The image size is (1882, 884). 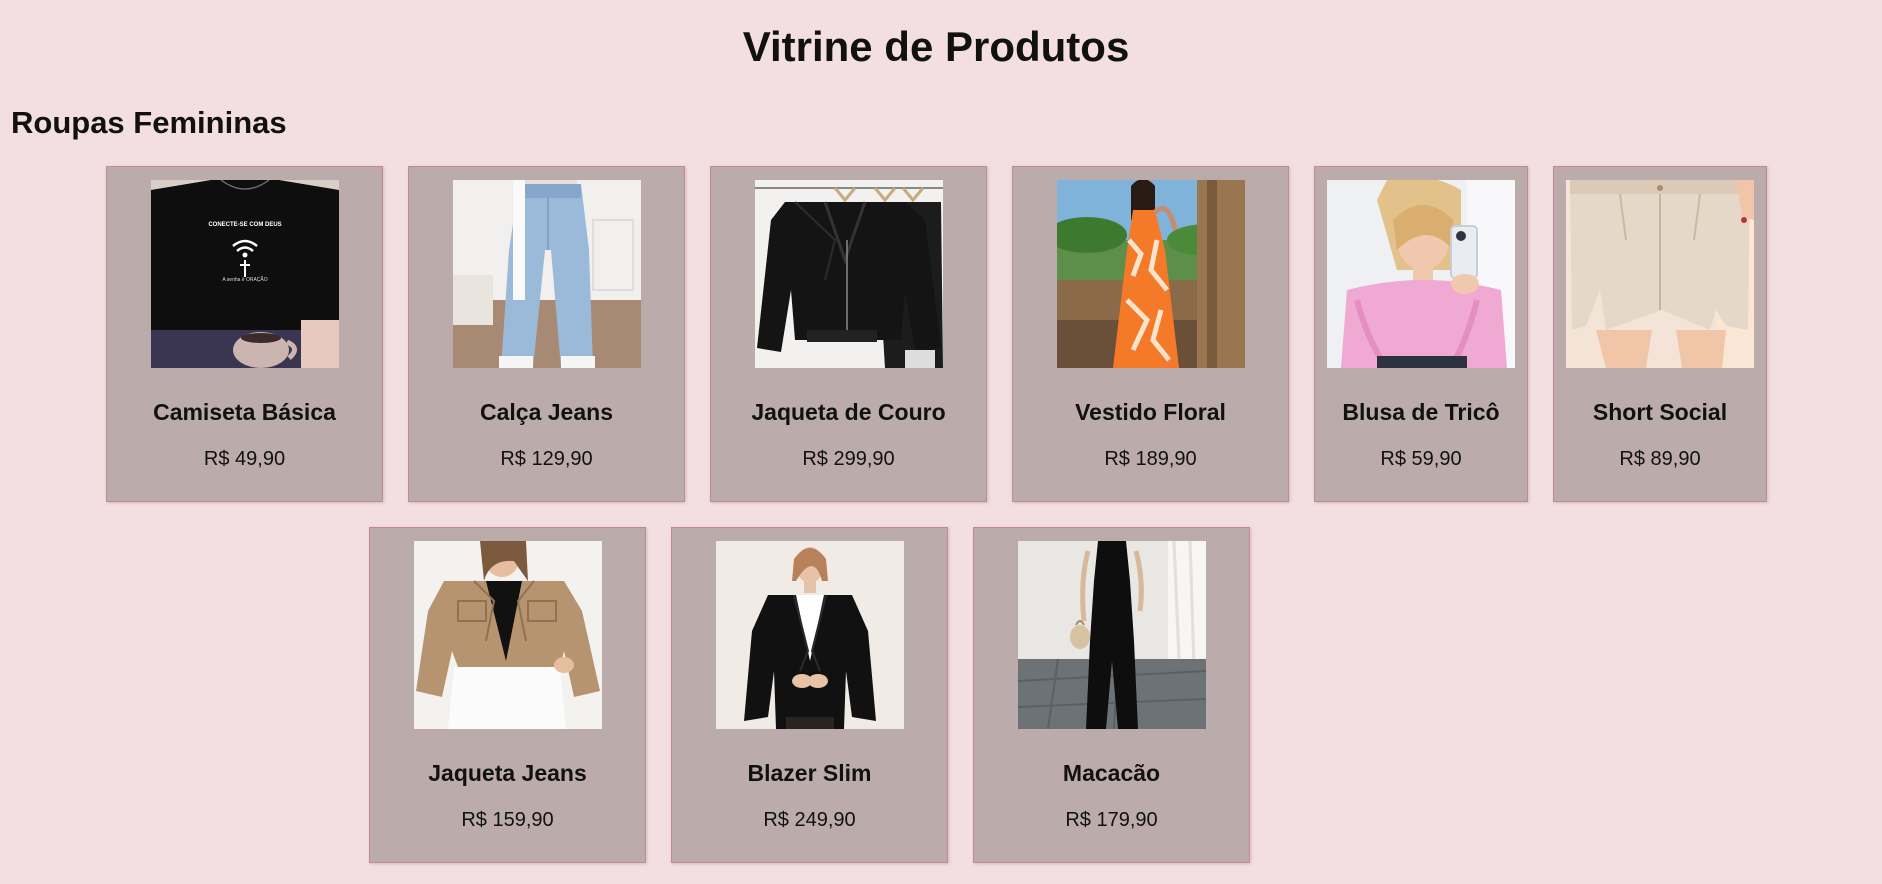 I want to click on product-name: Blazer Slim, so click(x=809, y=773).